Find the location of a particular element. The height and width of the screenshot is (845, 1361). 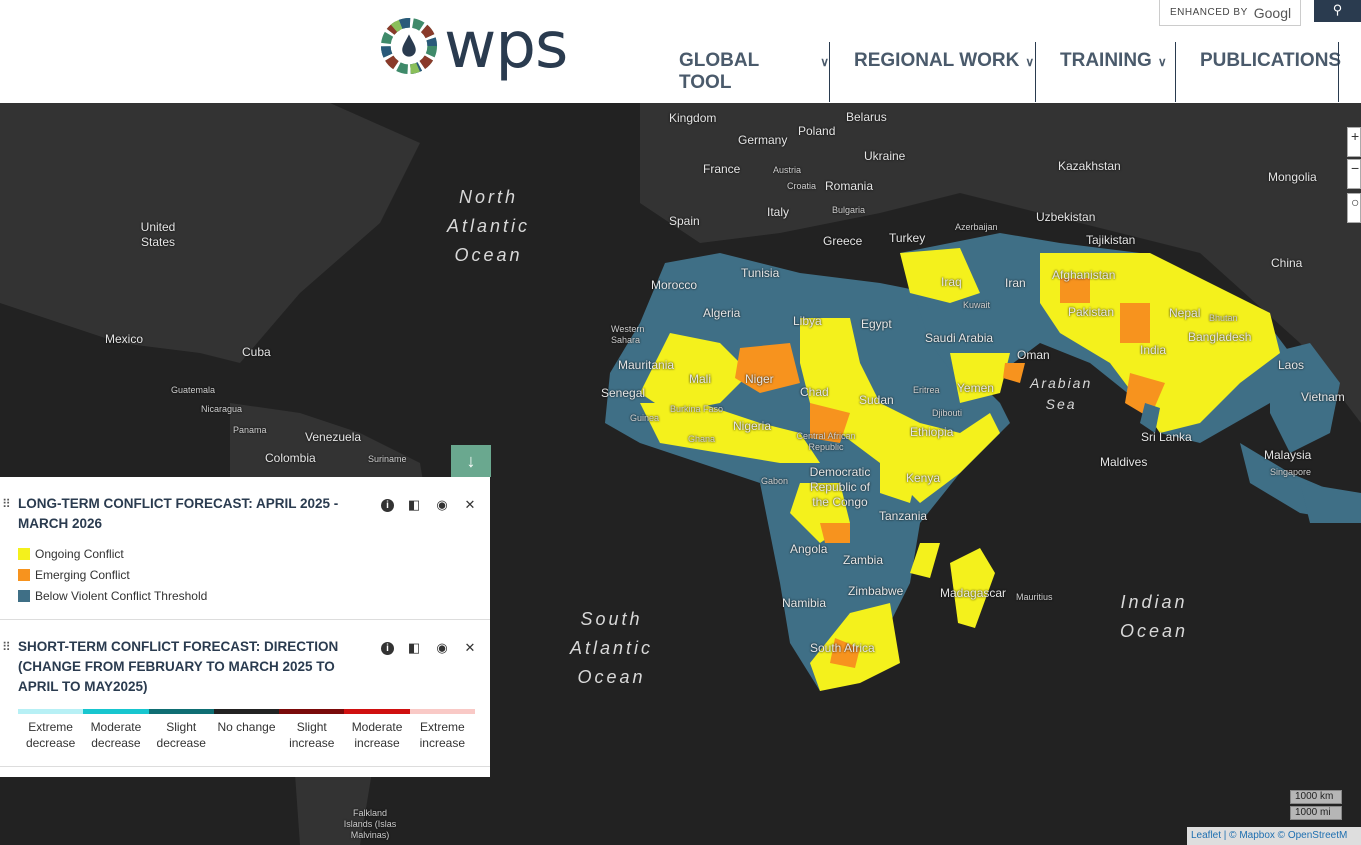

ocean-label: Arabian Sea is located at coordinates (1061, 393).